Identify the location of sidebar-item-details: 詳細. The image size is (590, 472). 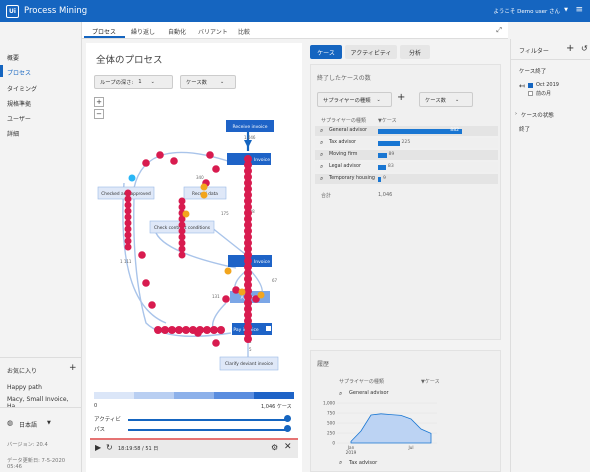
(13, 133).